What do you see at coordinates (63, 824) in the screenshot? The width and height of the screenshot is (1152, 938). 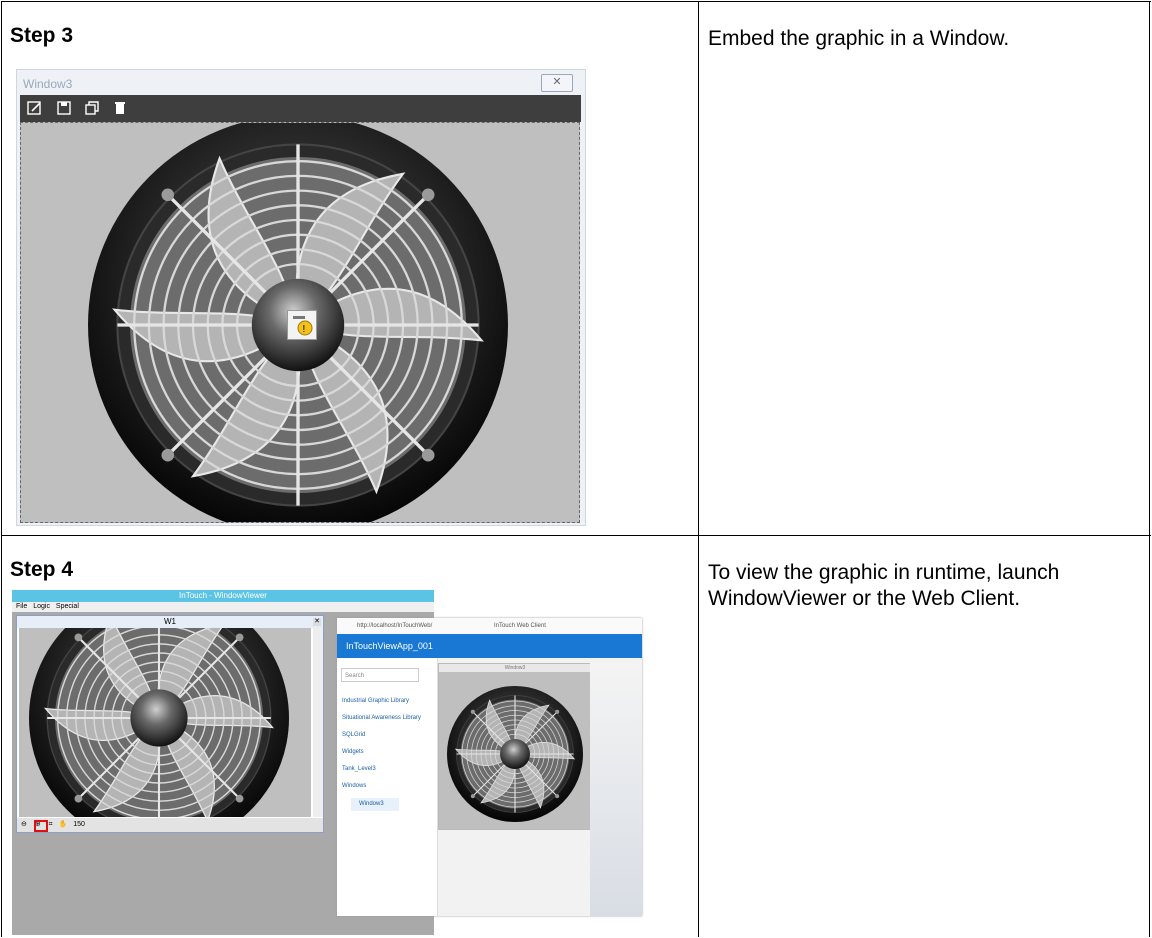 I see `pan-icon: ✋` at bounding box center [63, 824].